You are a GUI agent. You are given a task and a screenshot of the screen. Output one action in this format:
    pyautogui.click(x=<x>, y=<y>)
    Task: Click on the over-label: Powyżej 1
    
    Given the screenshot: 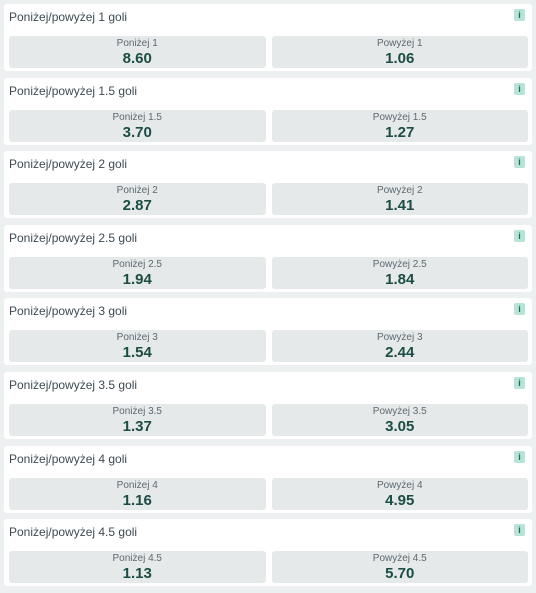 What is the action you would take?
    pyautogui.click(x=399, y=43)
    